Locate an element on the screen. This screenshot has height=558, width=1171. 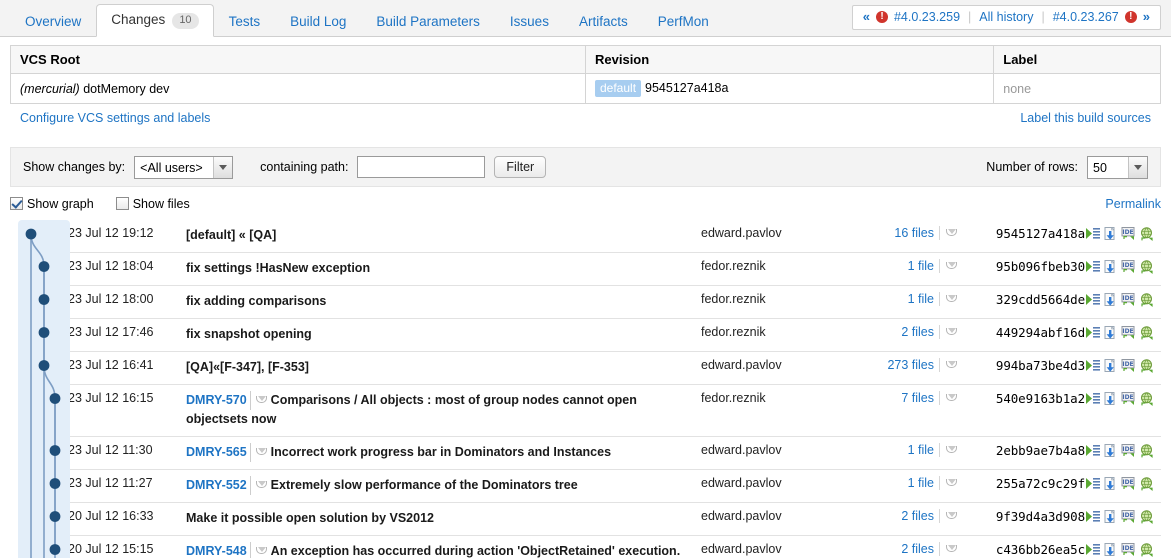
show-graph-checkbox is located at coordinates (16, 203).